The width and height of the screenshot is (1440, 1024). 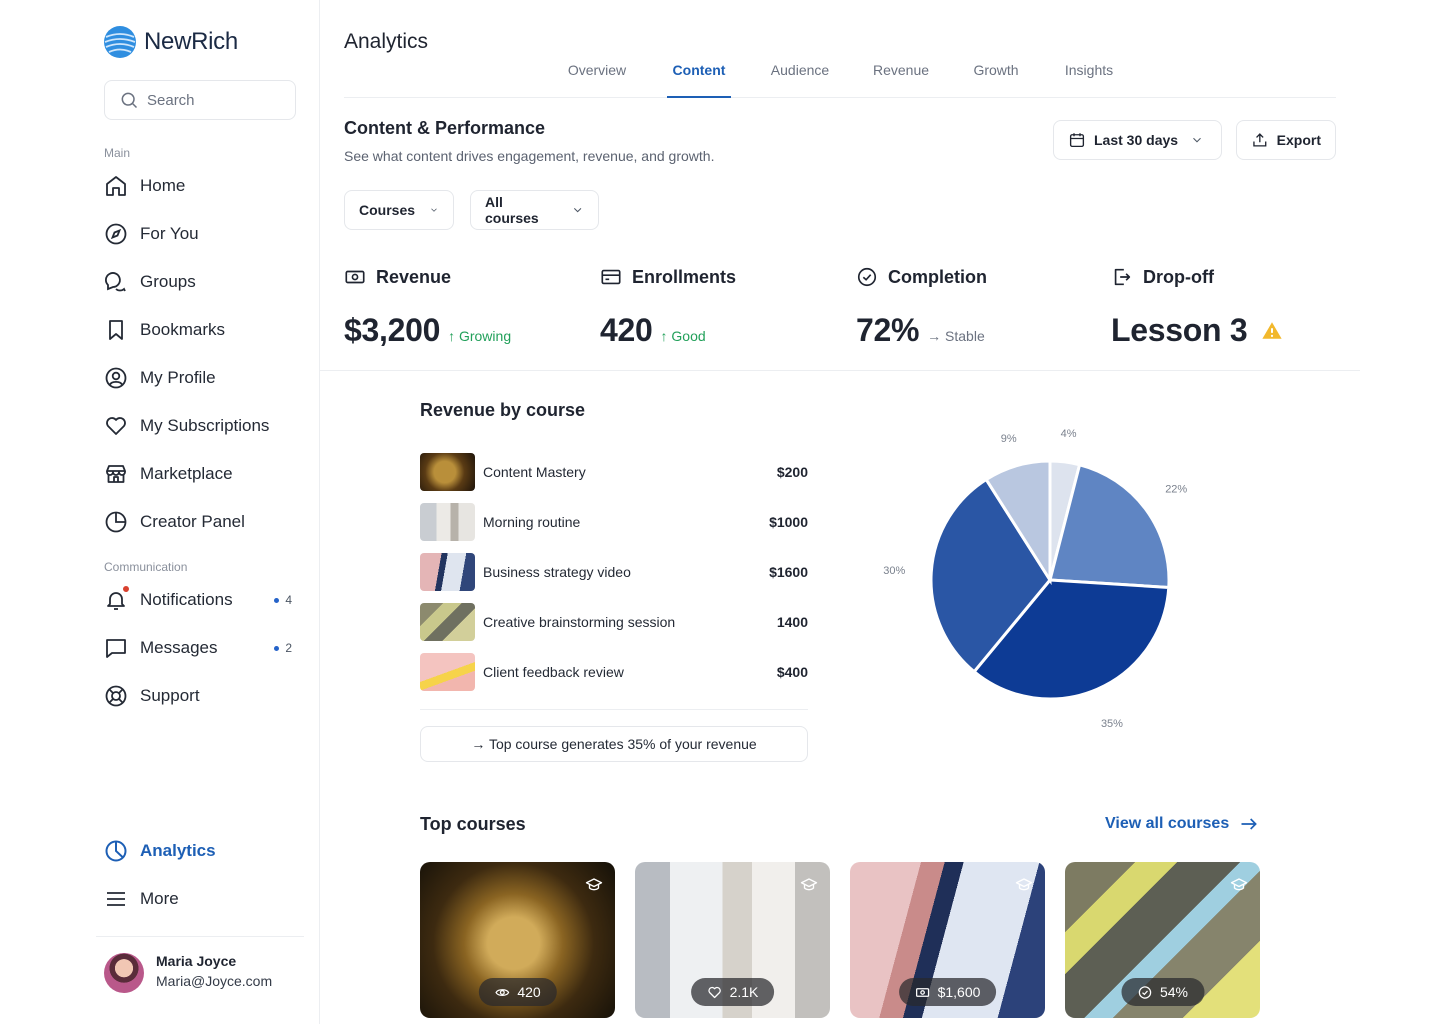 I want to click on course-name: Creative brainstorming session, so click(x=579, y=622).